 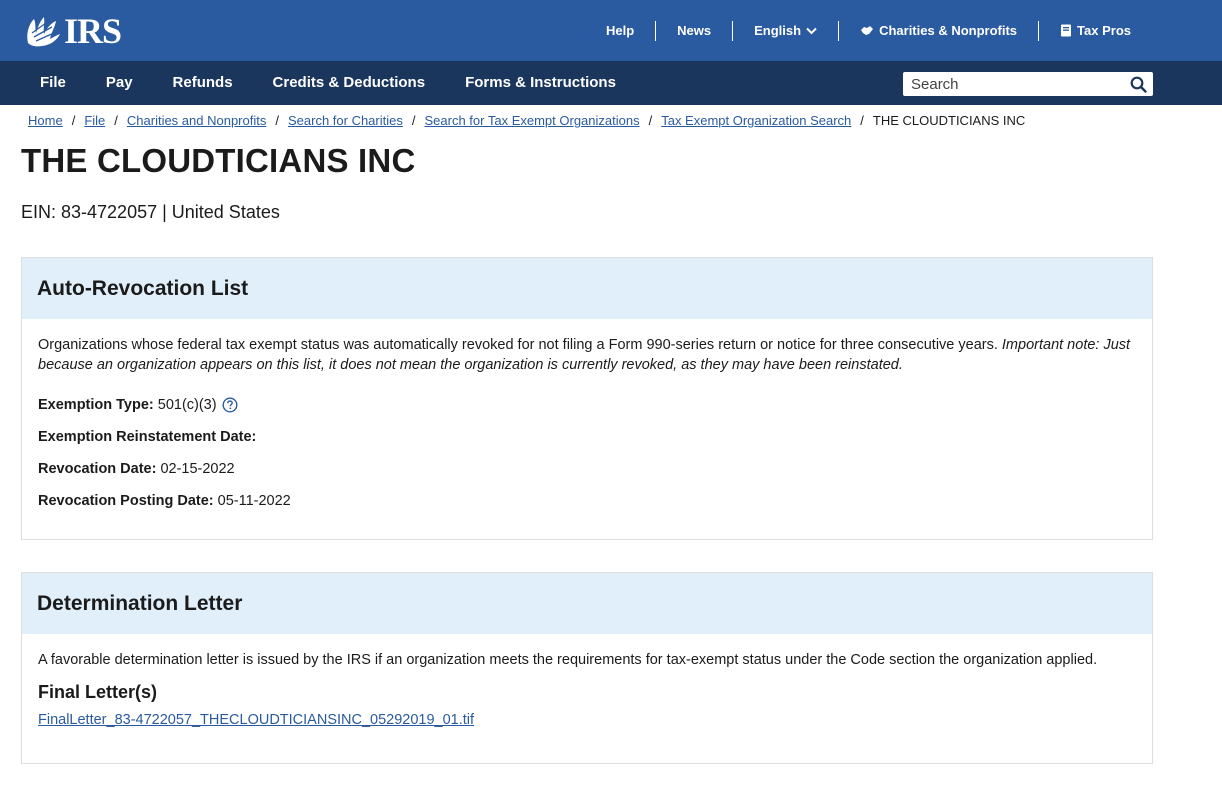 I want to click on field-value: 05-11-2022, so click(x=254, y=501).